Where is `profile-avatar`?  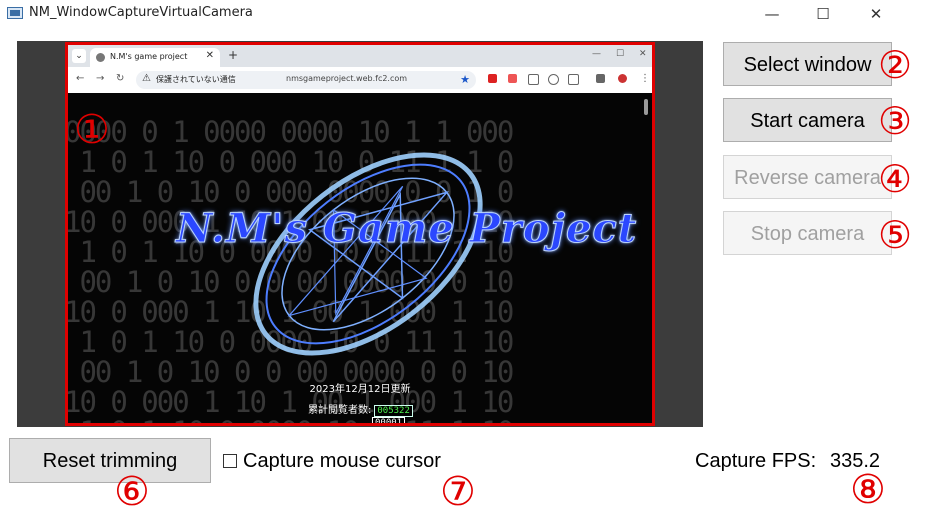
profile-avatar is located at coordinates (622, 78).